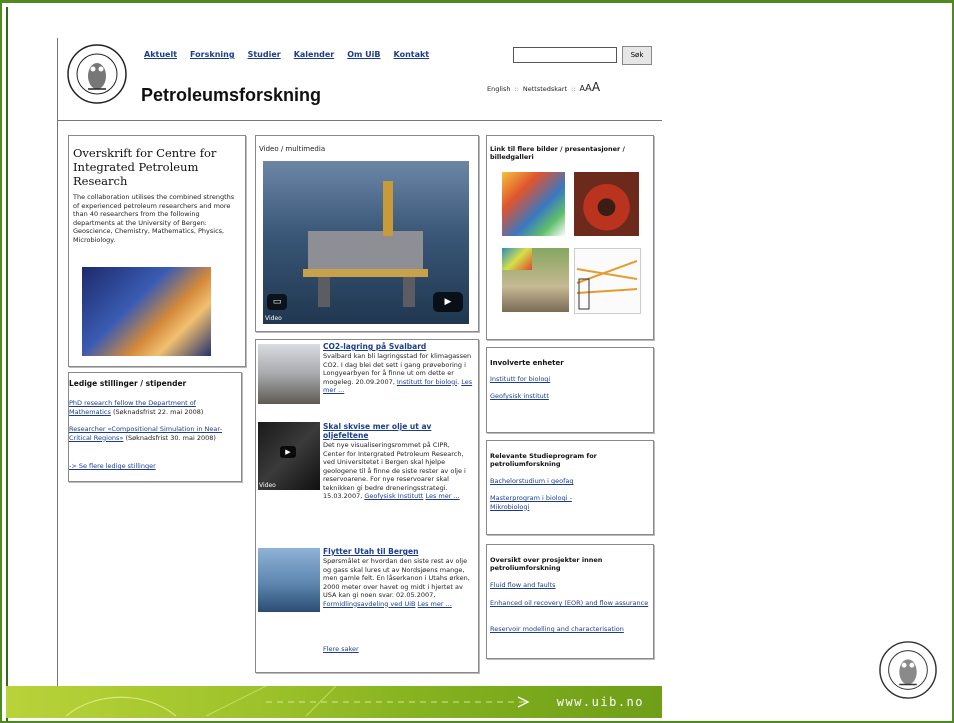 The height and width of the screenshot is (723, 954). Describe the element at coordinates (533, 204) in the screenshot. I see `gallery-image-geomap` at that location.